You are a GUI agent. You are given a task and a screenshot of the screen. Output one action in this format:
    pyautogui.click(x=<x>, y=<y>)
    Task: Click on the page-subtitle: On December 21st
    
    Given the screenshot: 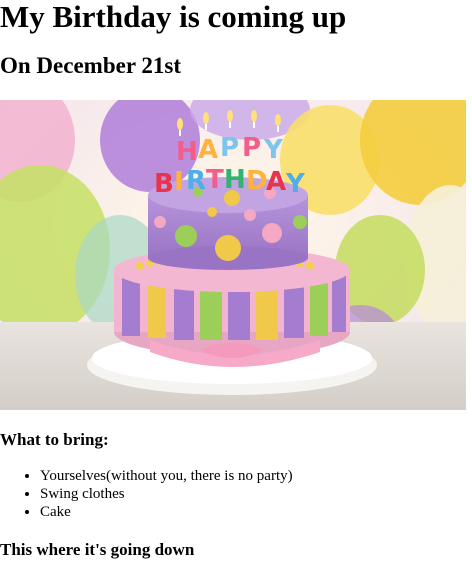 What is the action you would take?
    pyautogui.click(x=90, y=65)
    